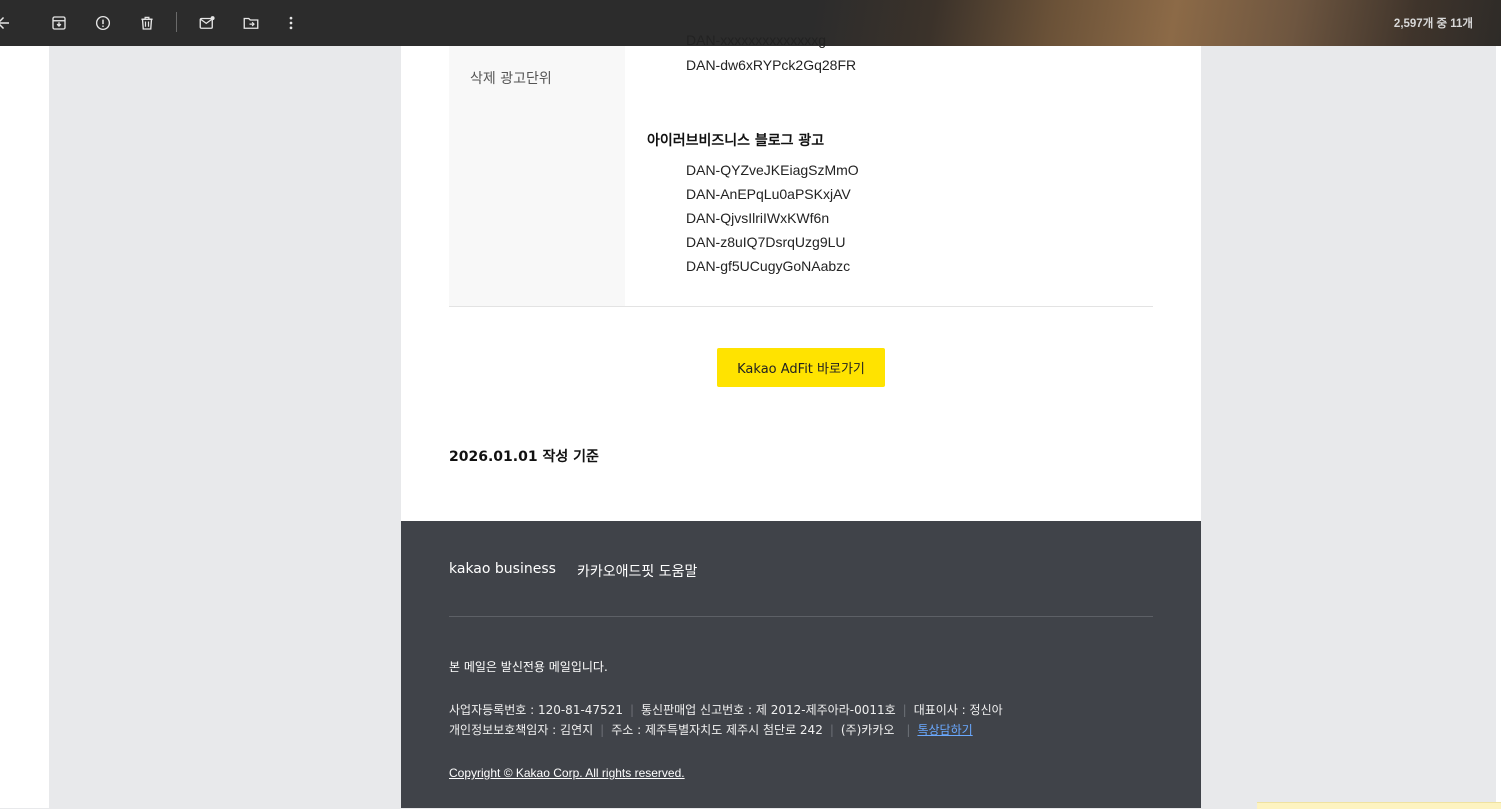 Image resolution: width=1501 pixels, height=809 pixels. What do you see at coordinates (251, 23) in the screenshot?
I see `move-to-icon` at bounding box center [251, 23].